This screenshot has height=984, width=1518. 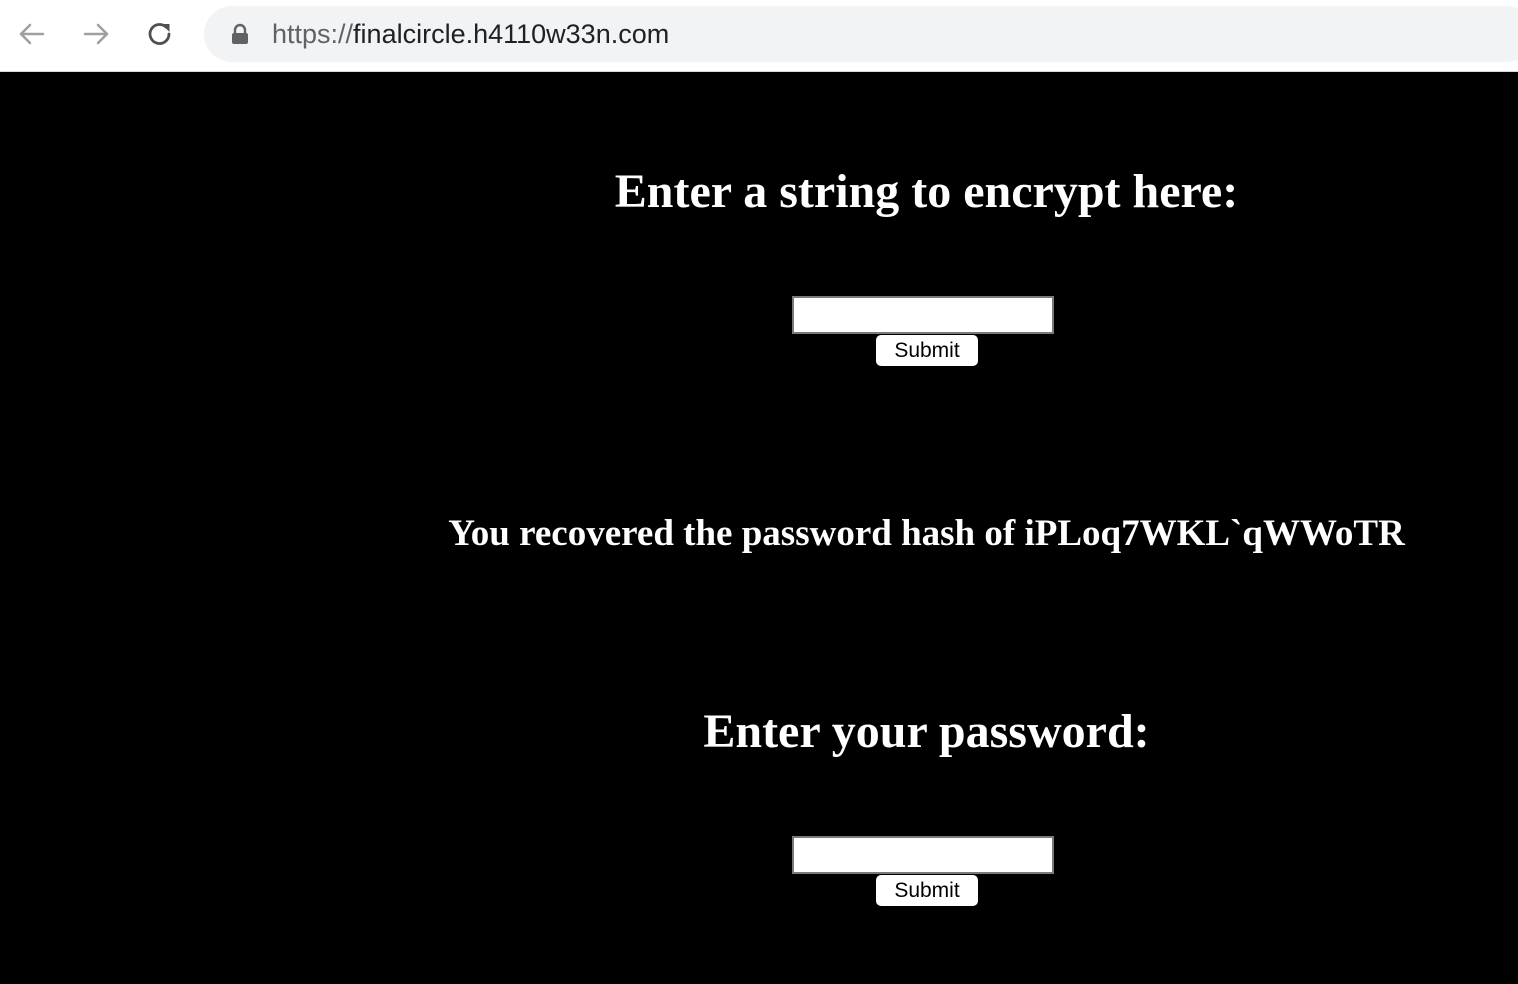 I want to click on address-bar: https://finalcircle.h4110w33n.com, so click(x=861, y=34).